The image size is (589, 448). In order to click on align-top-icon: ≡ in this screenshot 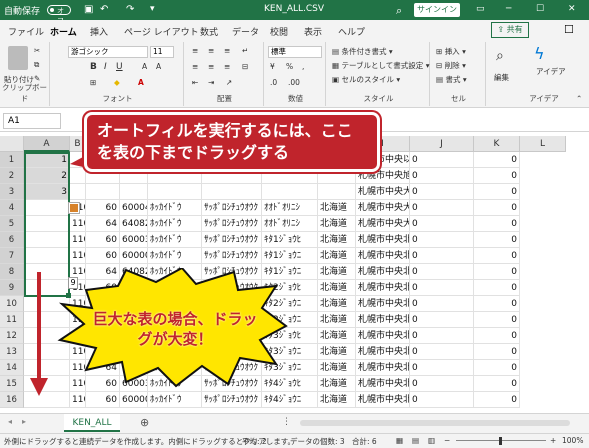, I will do `click(195, 50)`.